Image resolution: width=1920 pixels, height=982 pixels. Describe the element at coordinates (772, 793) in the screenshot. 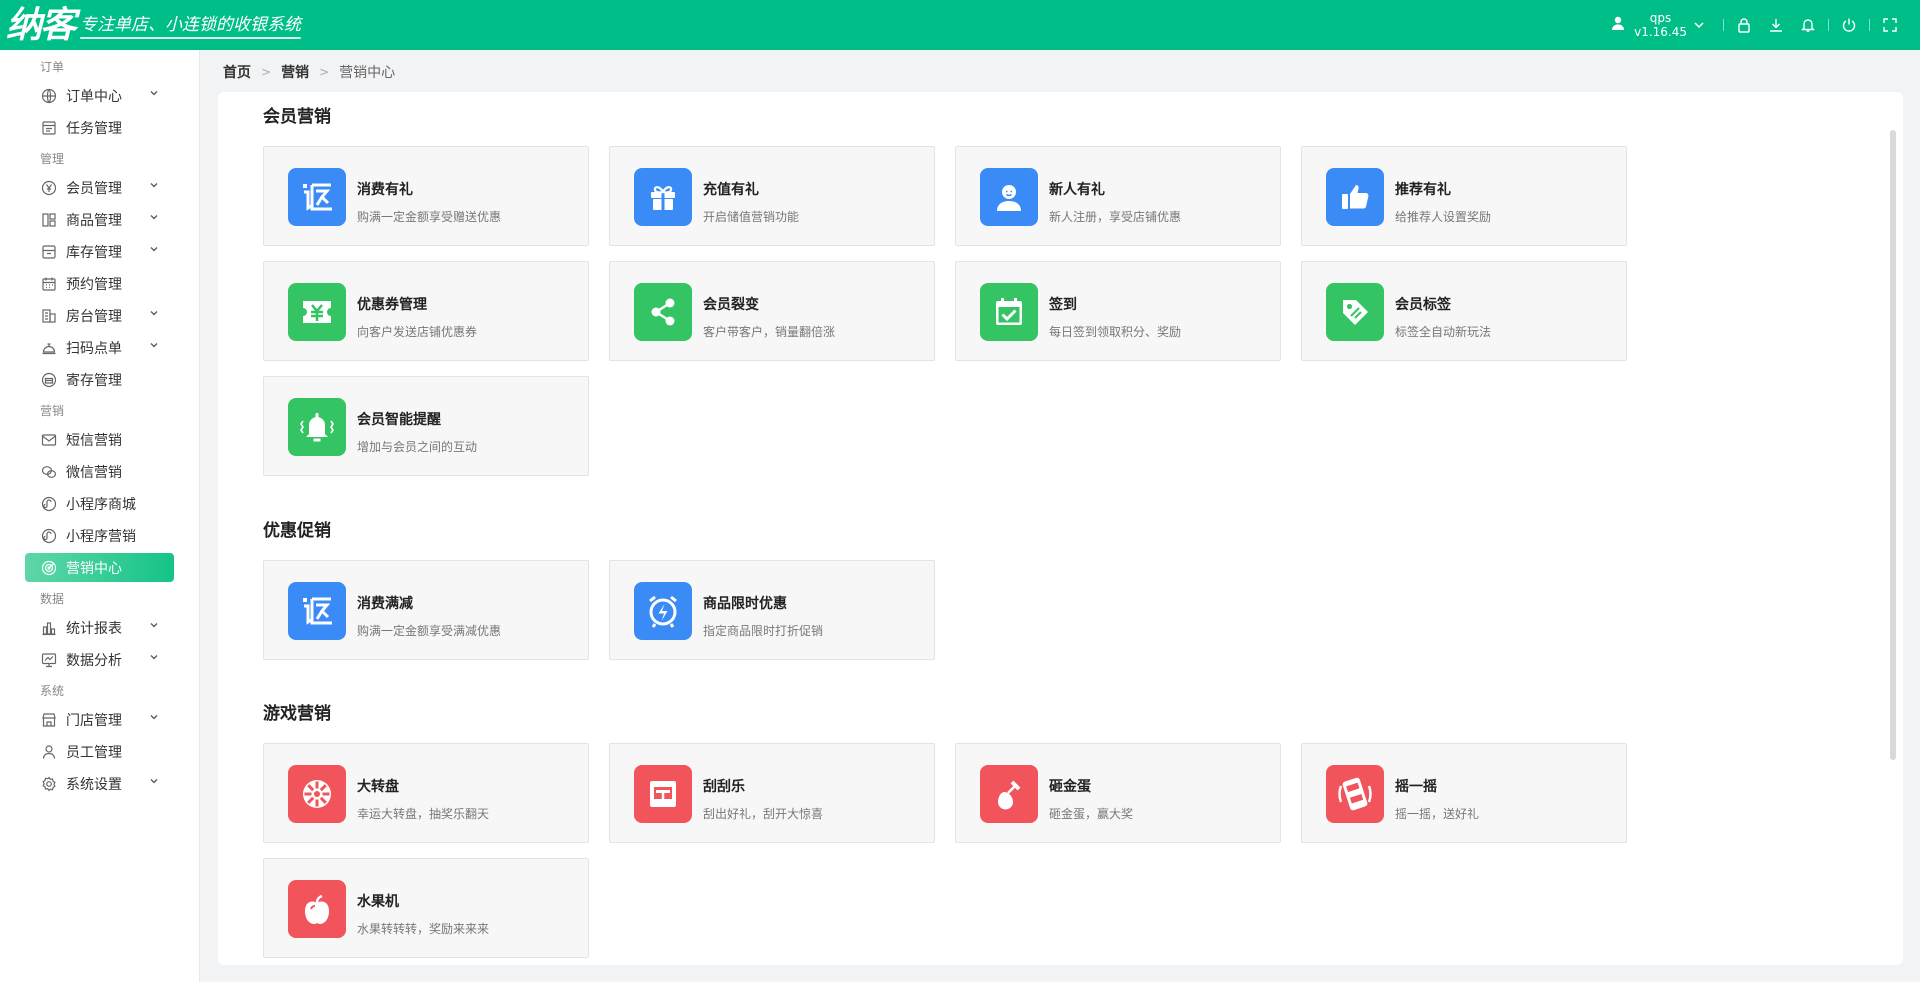

I see `marketing-card: 刮刮乐 刮出好礼，刮开大惊喜` at that location.